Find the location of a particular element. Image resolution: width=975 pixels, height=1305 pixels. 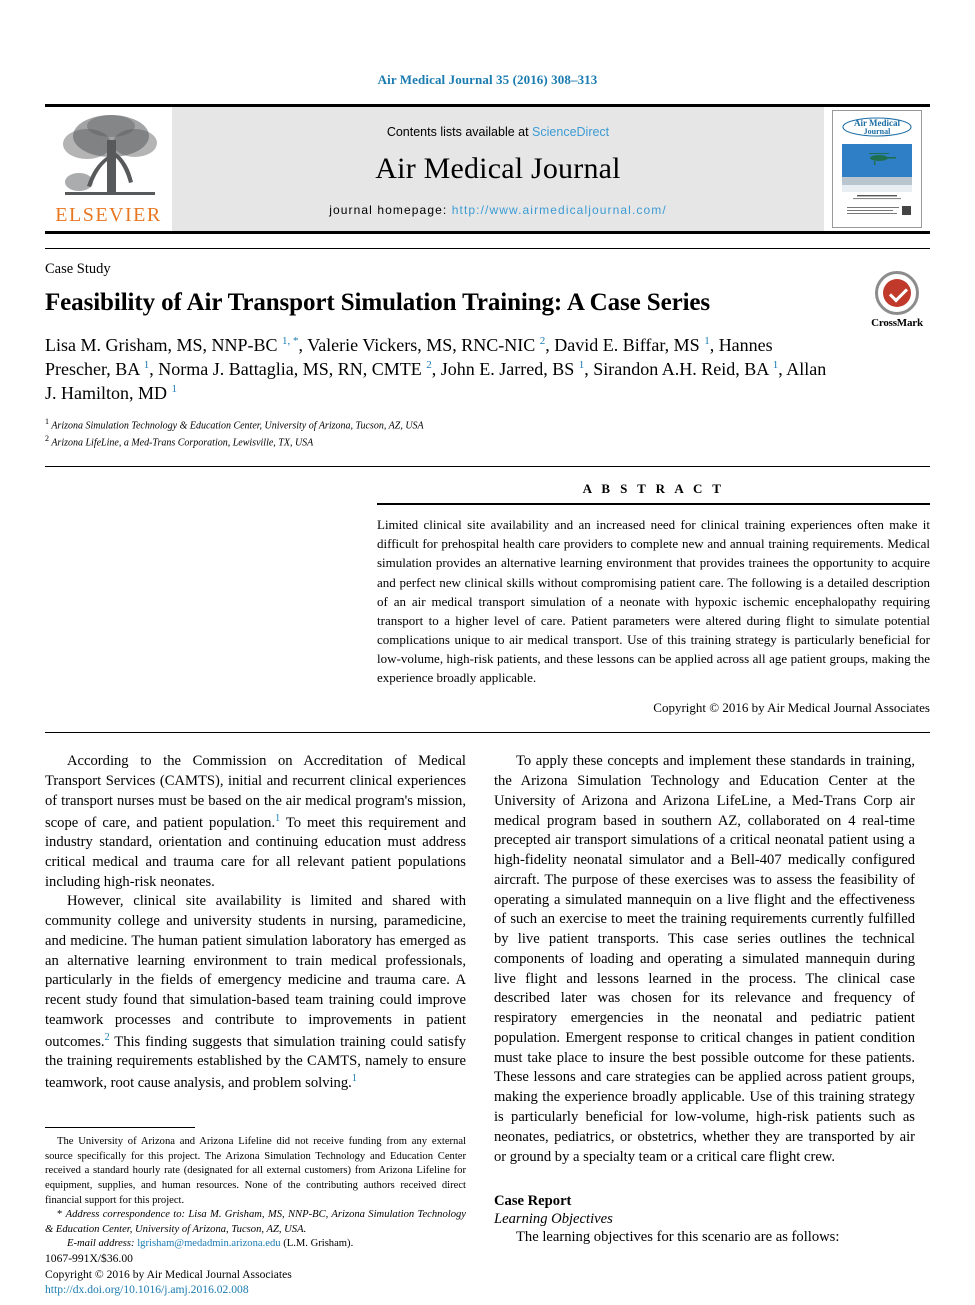

email-label: E-mail address: is located at coordinates (101, 1244).